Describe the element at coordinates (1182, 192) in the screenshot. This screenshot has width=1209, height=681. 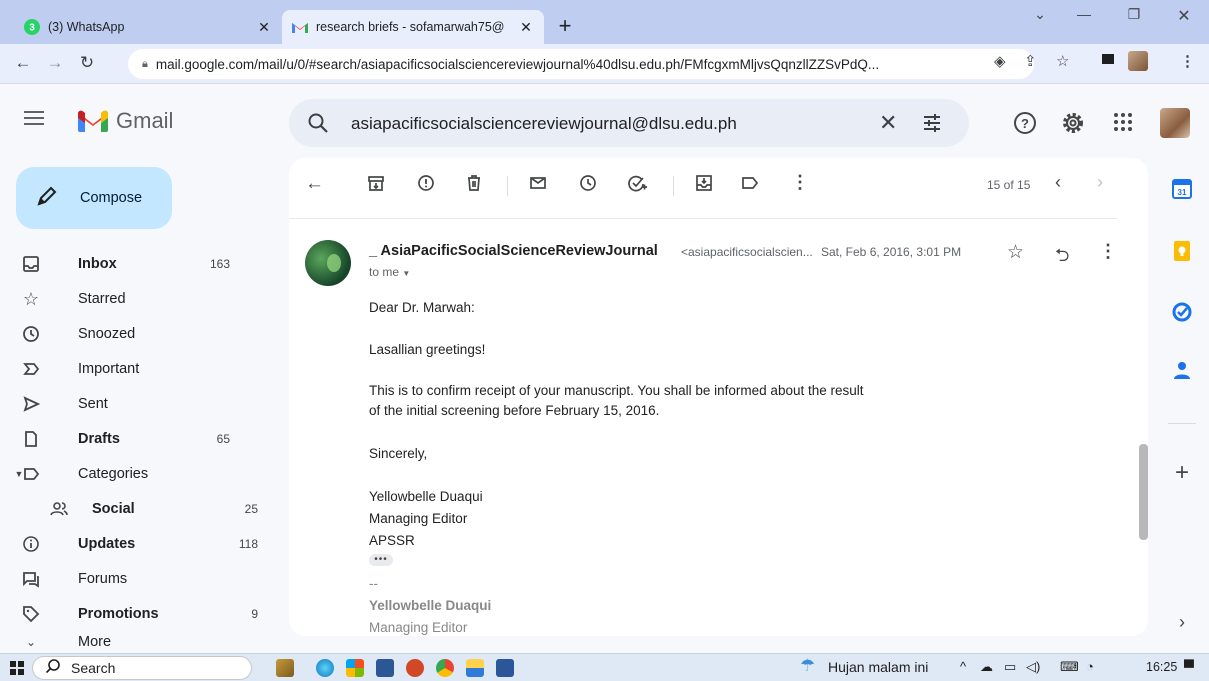
I see `svg-text: 31` at that location.